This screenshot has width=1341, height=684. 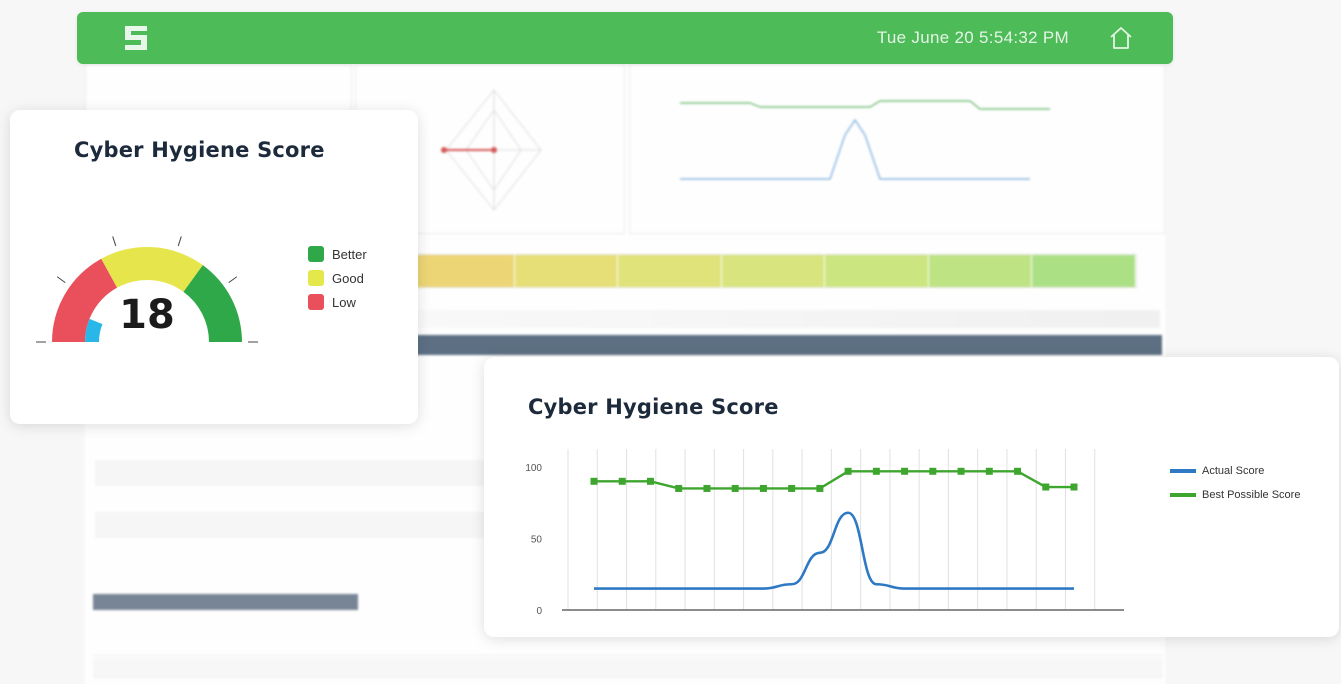 I want to click on y-tick-label: 50, so click(x=537, y=540).